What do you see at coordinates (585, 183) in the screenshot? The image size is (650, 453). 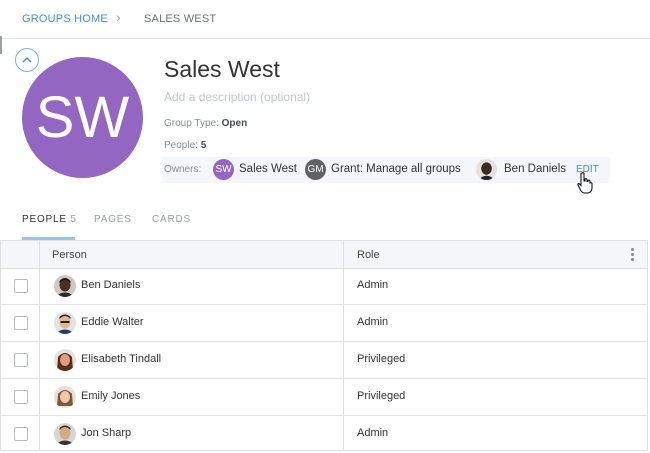 I see `hand-cursor-icon` at bounding box center [585, 183].